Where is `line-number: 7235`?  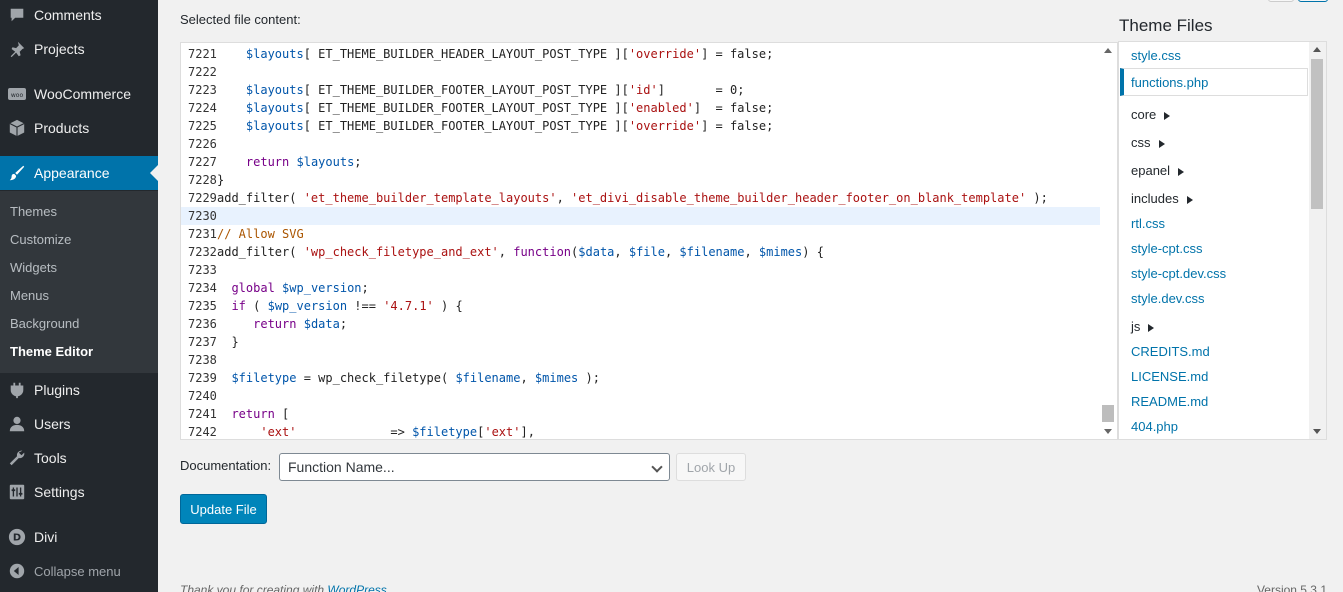
line-number: 7235 is located at coordinates (202, 306).